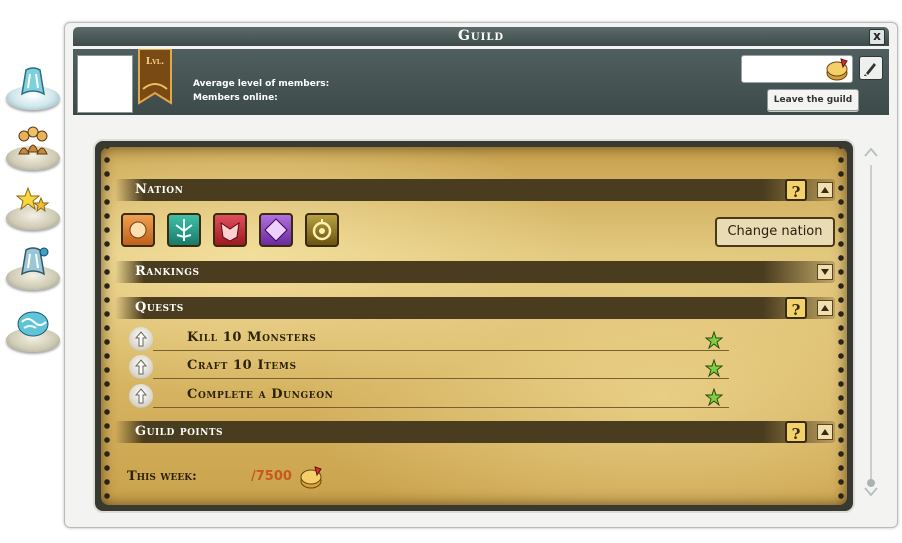 This screenshot has height=543, width=902. I want to click on quest-label: Kill 10 Monsters, so click(252, 337).